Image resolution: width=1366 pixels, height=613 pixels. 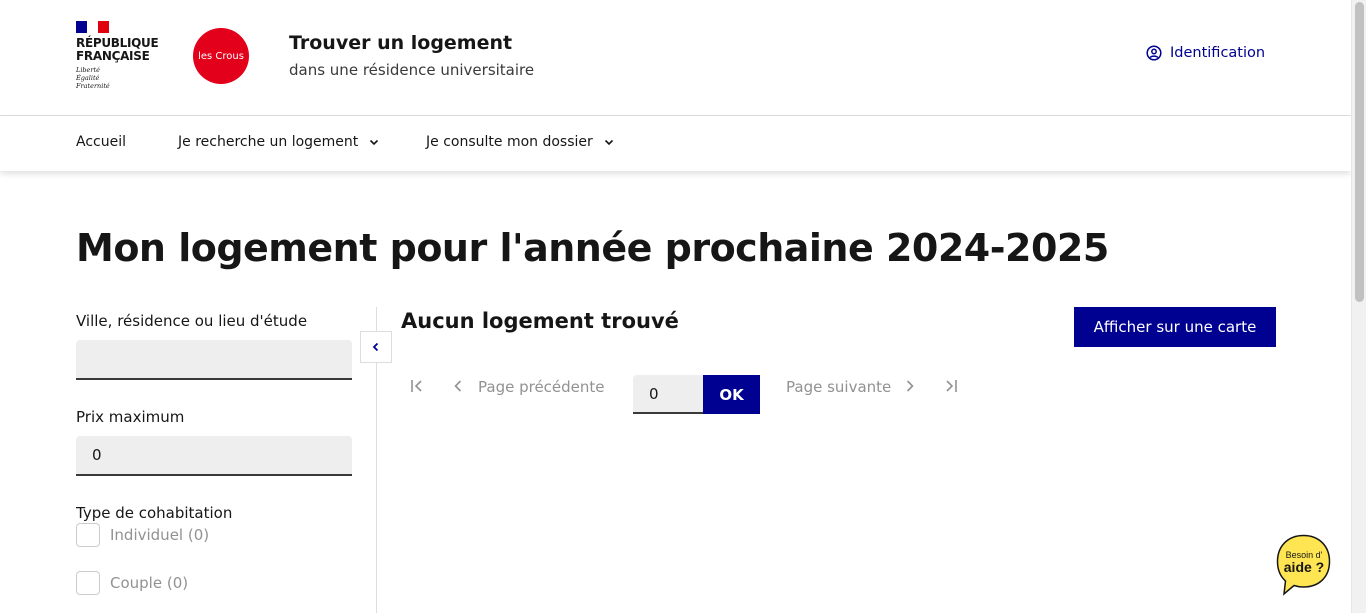 I want to click on nav-item-recherche: Je recherche un logement, so click(x=279, y=142).